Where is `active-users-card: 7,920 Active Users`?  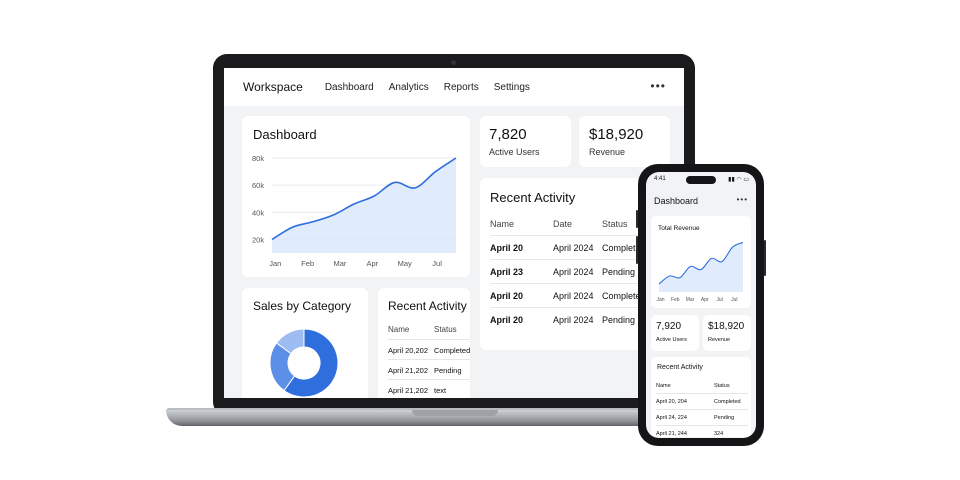
active-users-card: 7,920 Active Users is located at coordinates (675, 333).